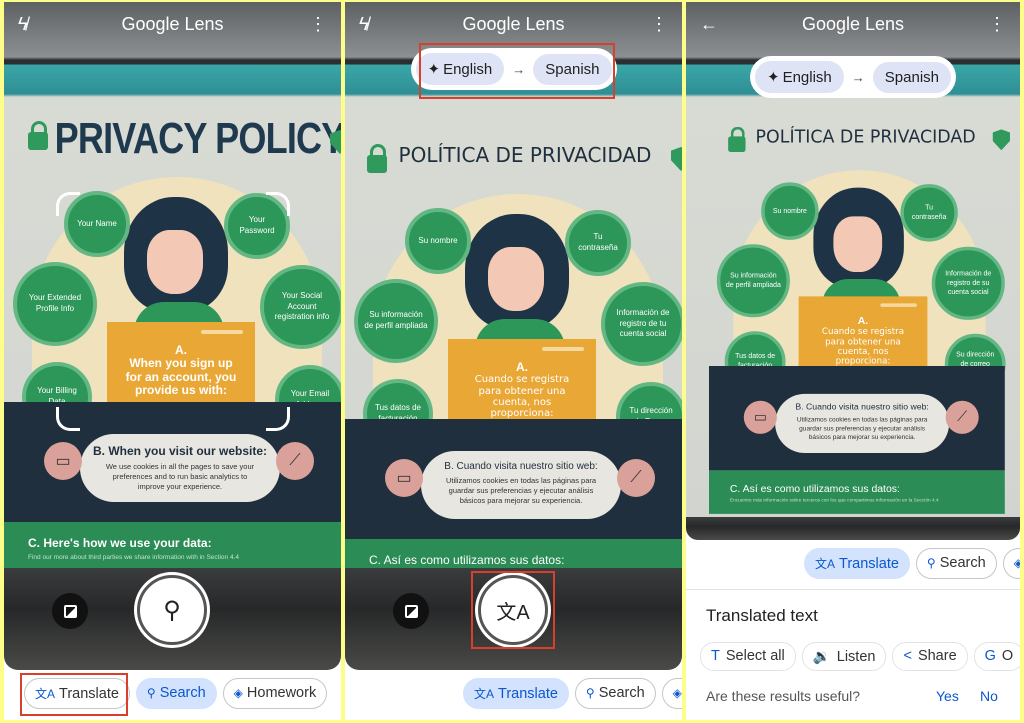 Image resolution: width=1024 pixels, height=723 pixels. Describe the element at coordinates (120, 543) in the screenshot. I see `section-c-title: C. Here's how we use your data:` at that location.